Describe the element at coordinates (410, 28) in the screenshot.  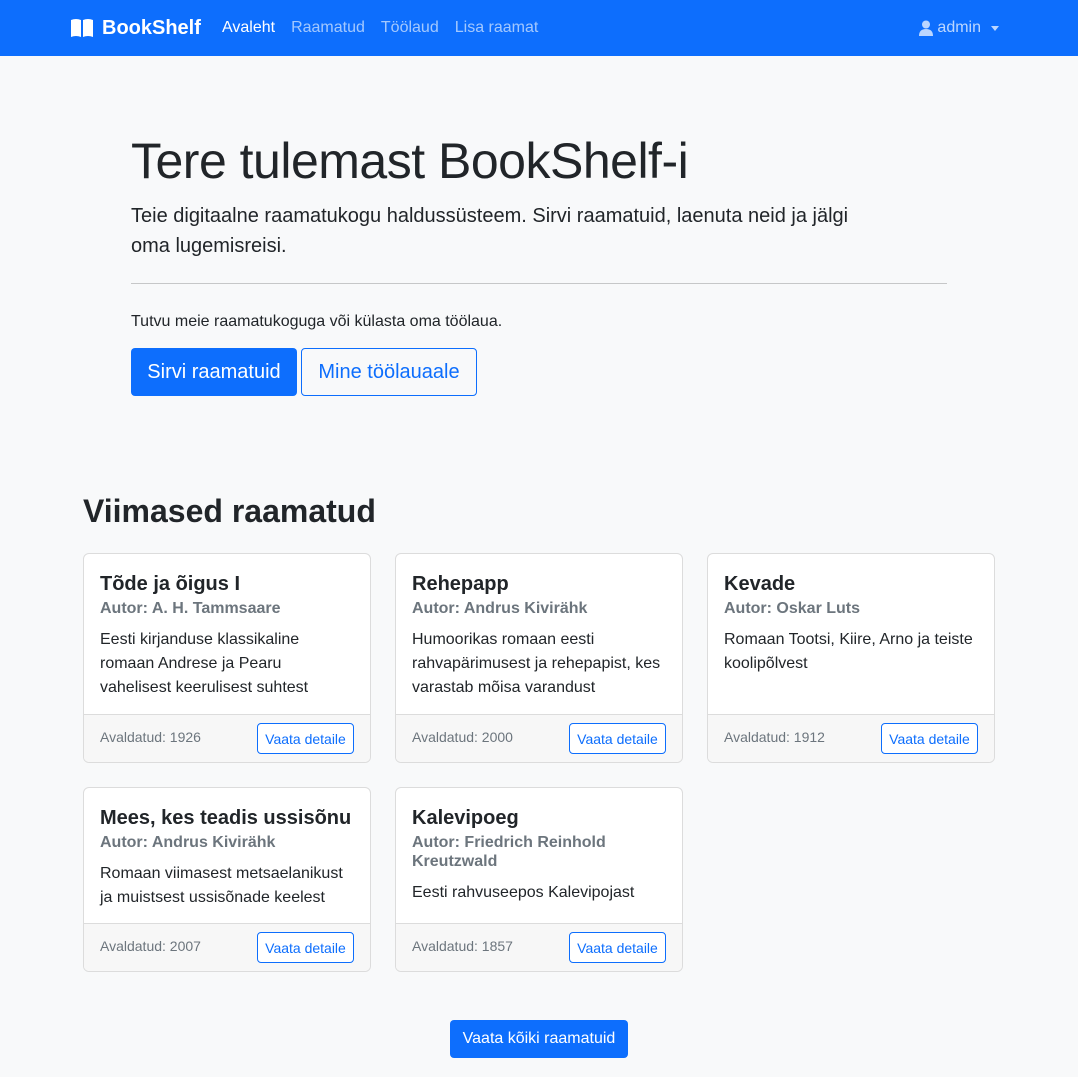
I see `nav-link-dashboard: Töölaud` at that location.